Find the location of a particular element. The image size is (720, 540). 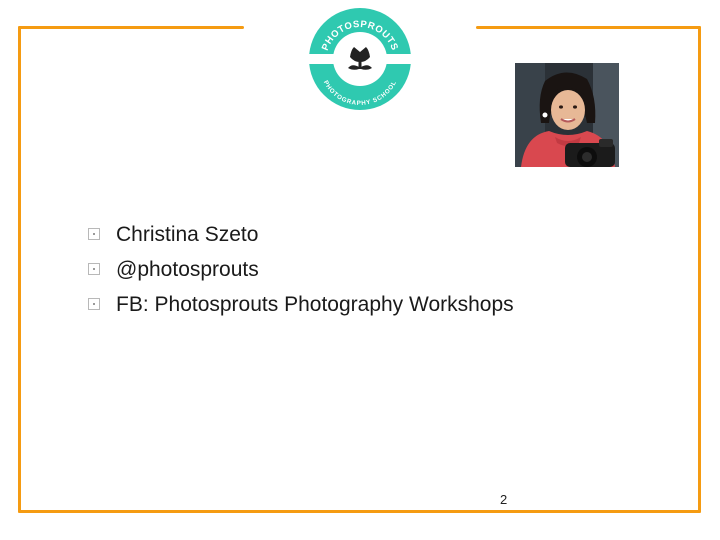

frame-left-border is located at coordinates (19, 269).